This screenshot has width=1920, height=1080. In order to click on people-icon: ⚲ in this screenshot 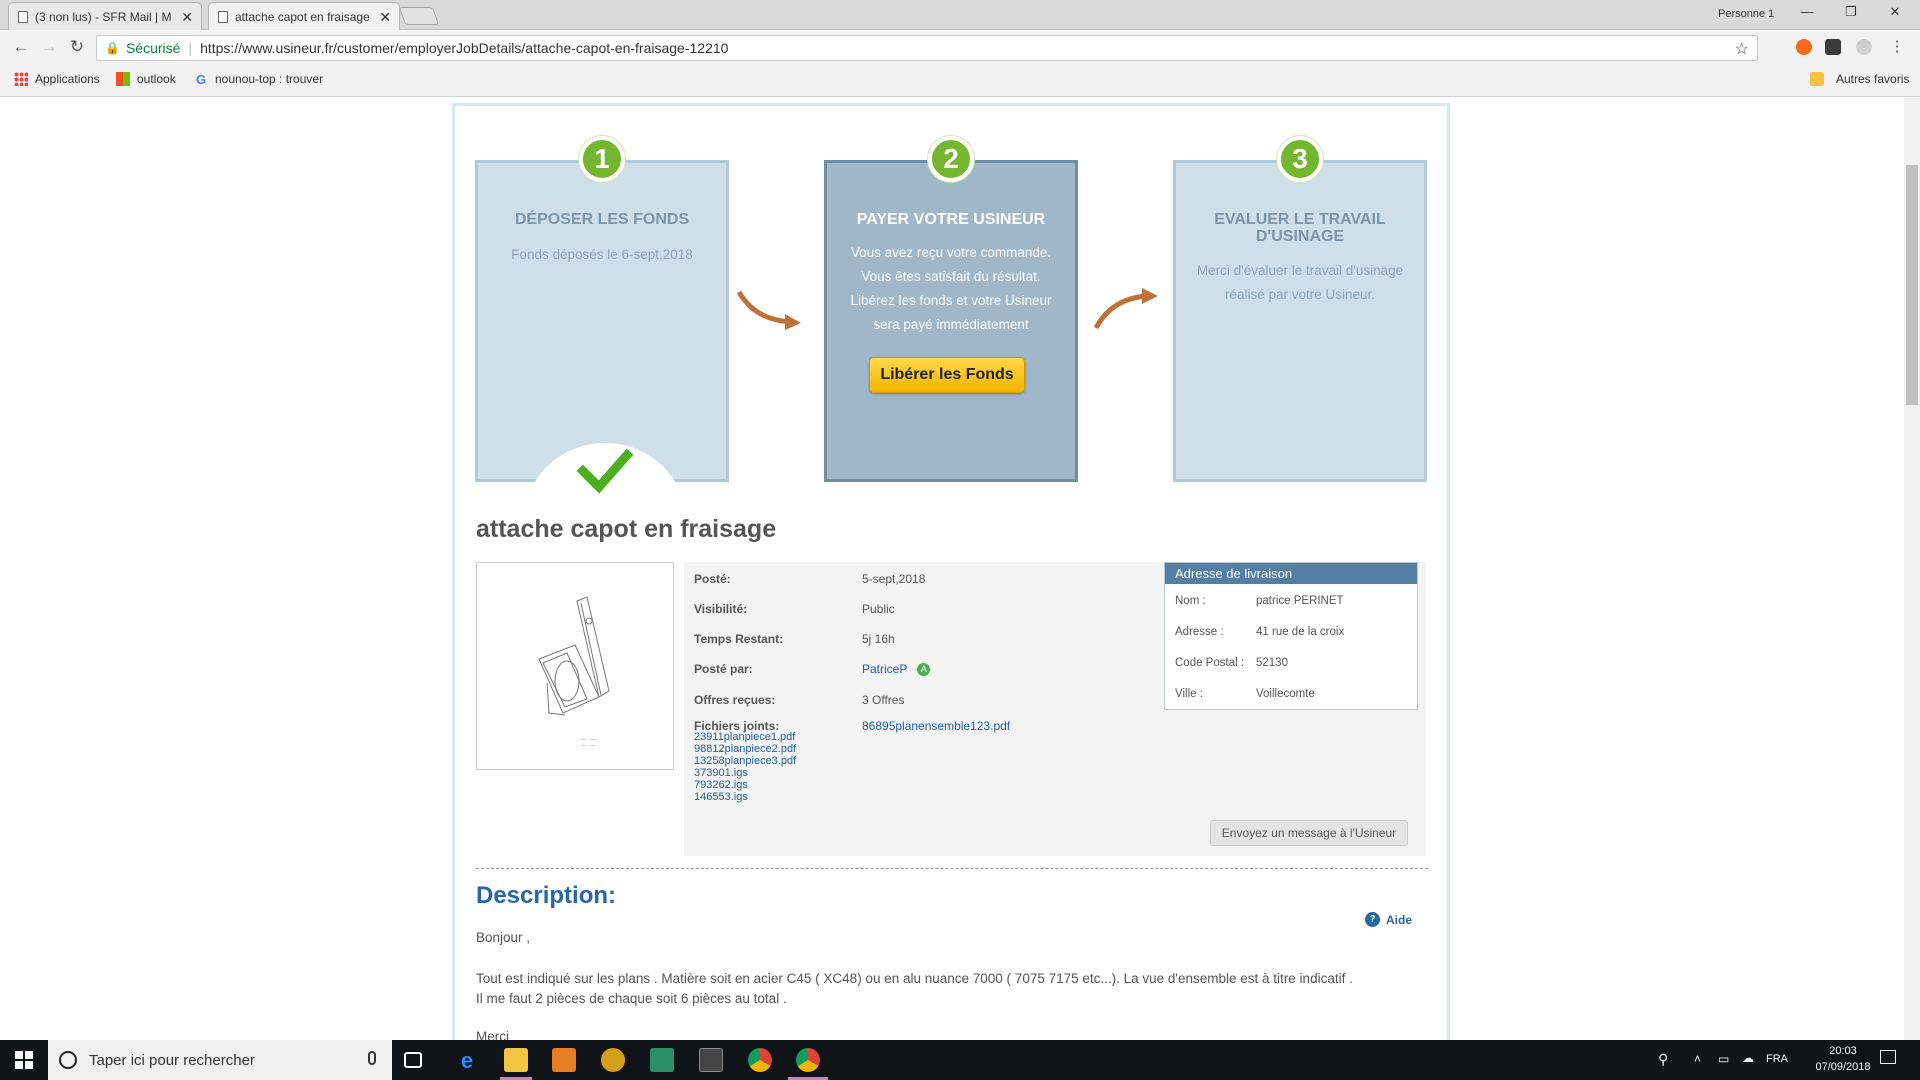, I will do `click(1663, 1059)`.